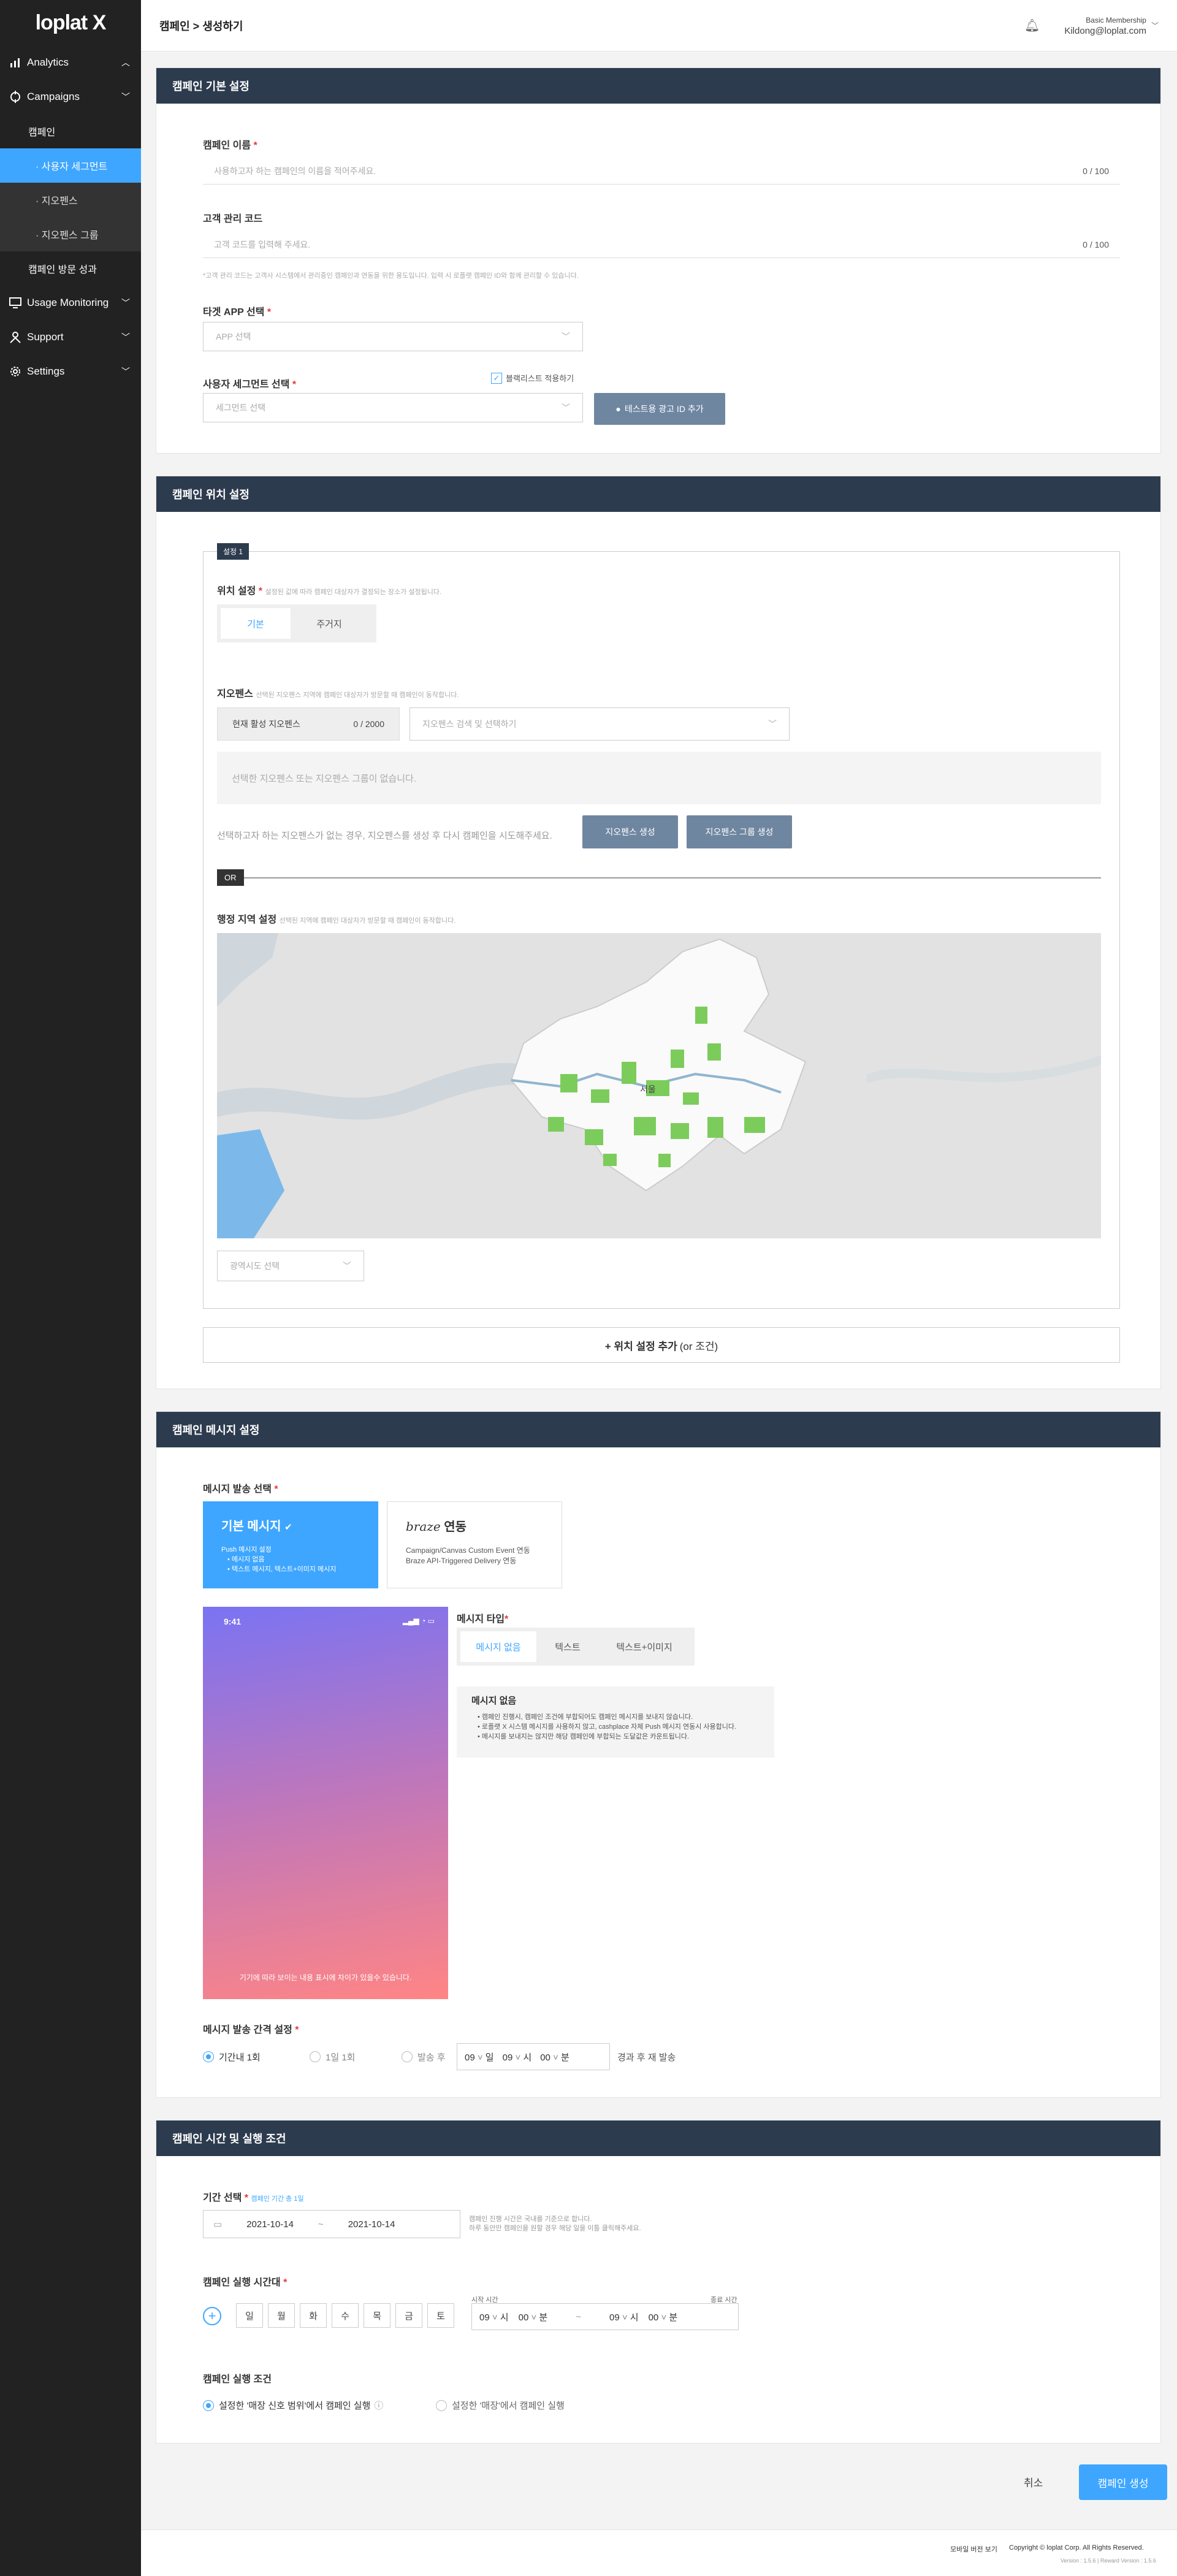 This screenshot has width=1177, height=2576. Describe the element at coordinates (256, 623) in the screenshot. I see `tab-basic: 기본` at that location.